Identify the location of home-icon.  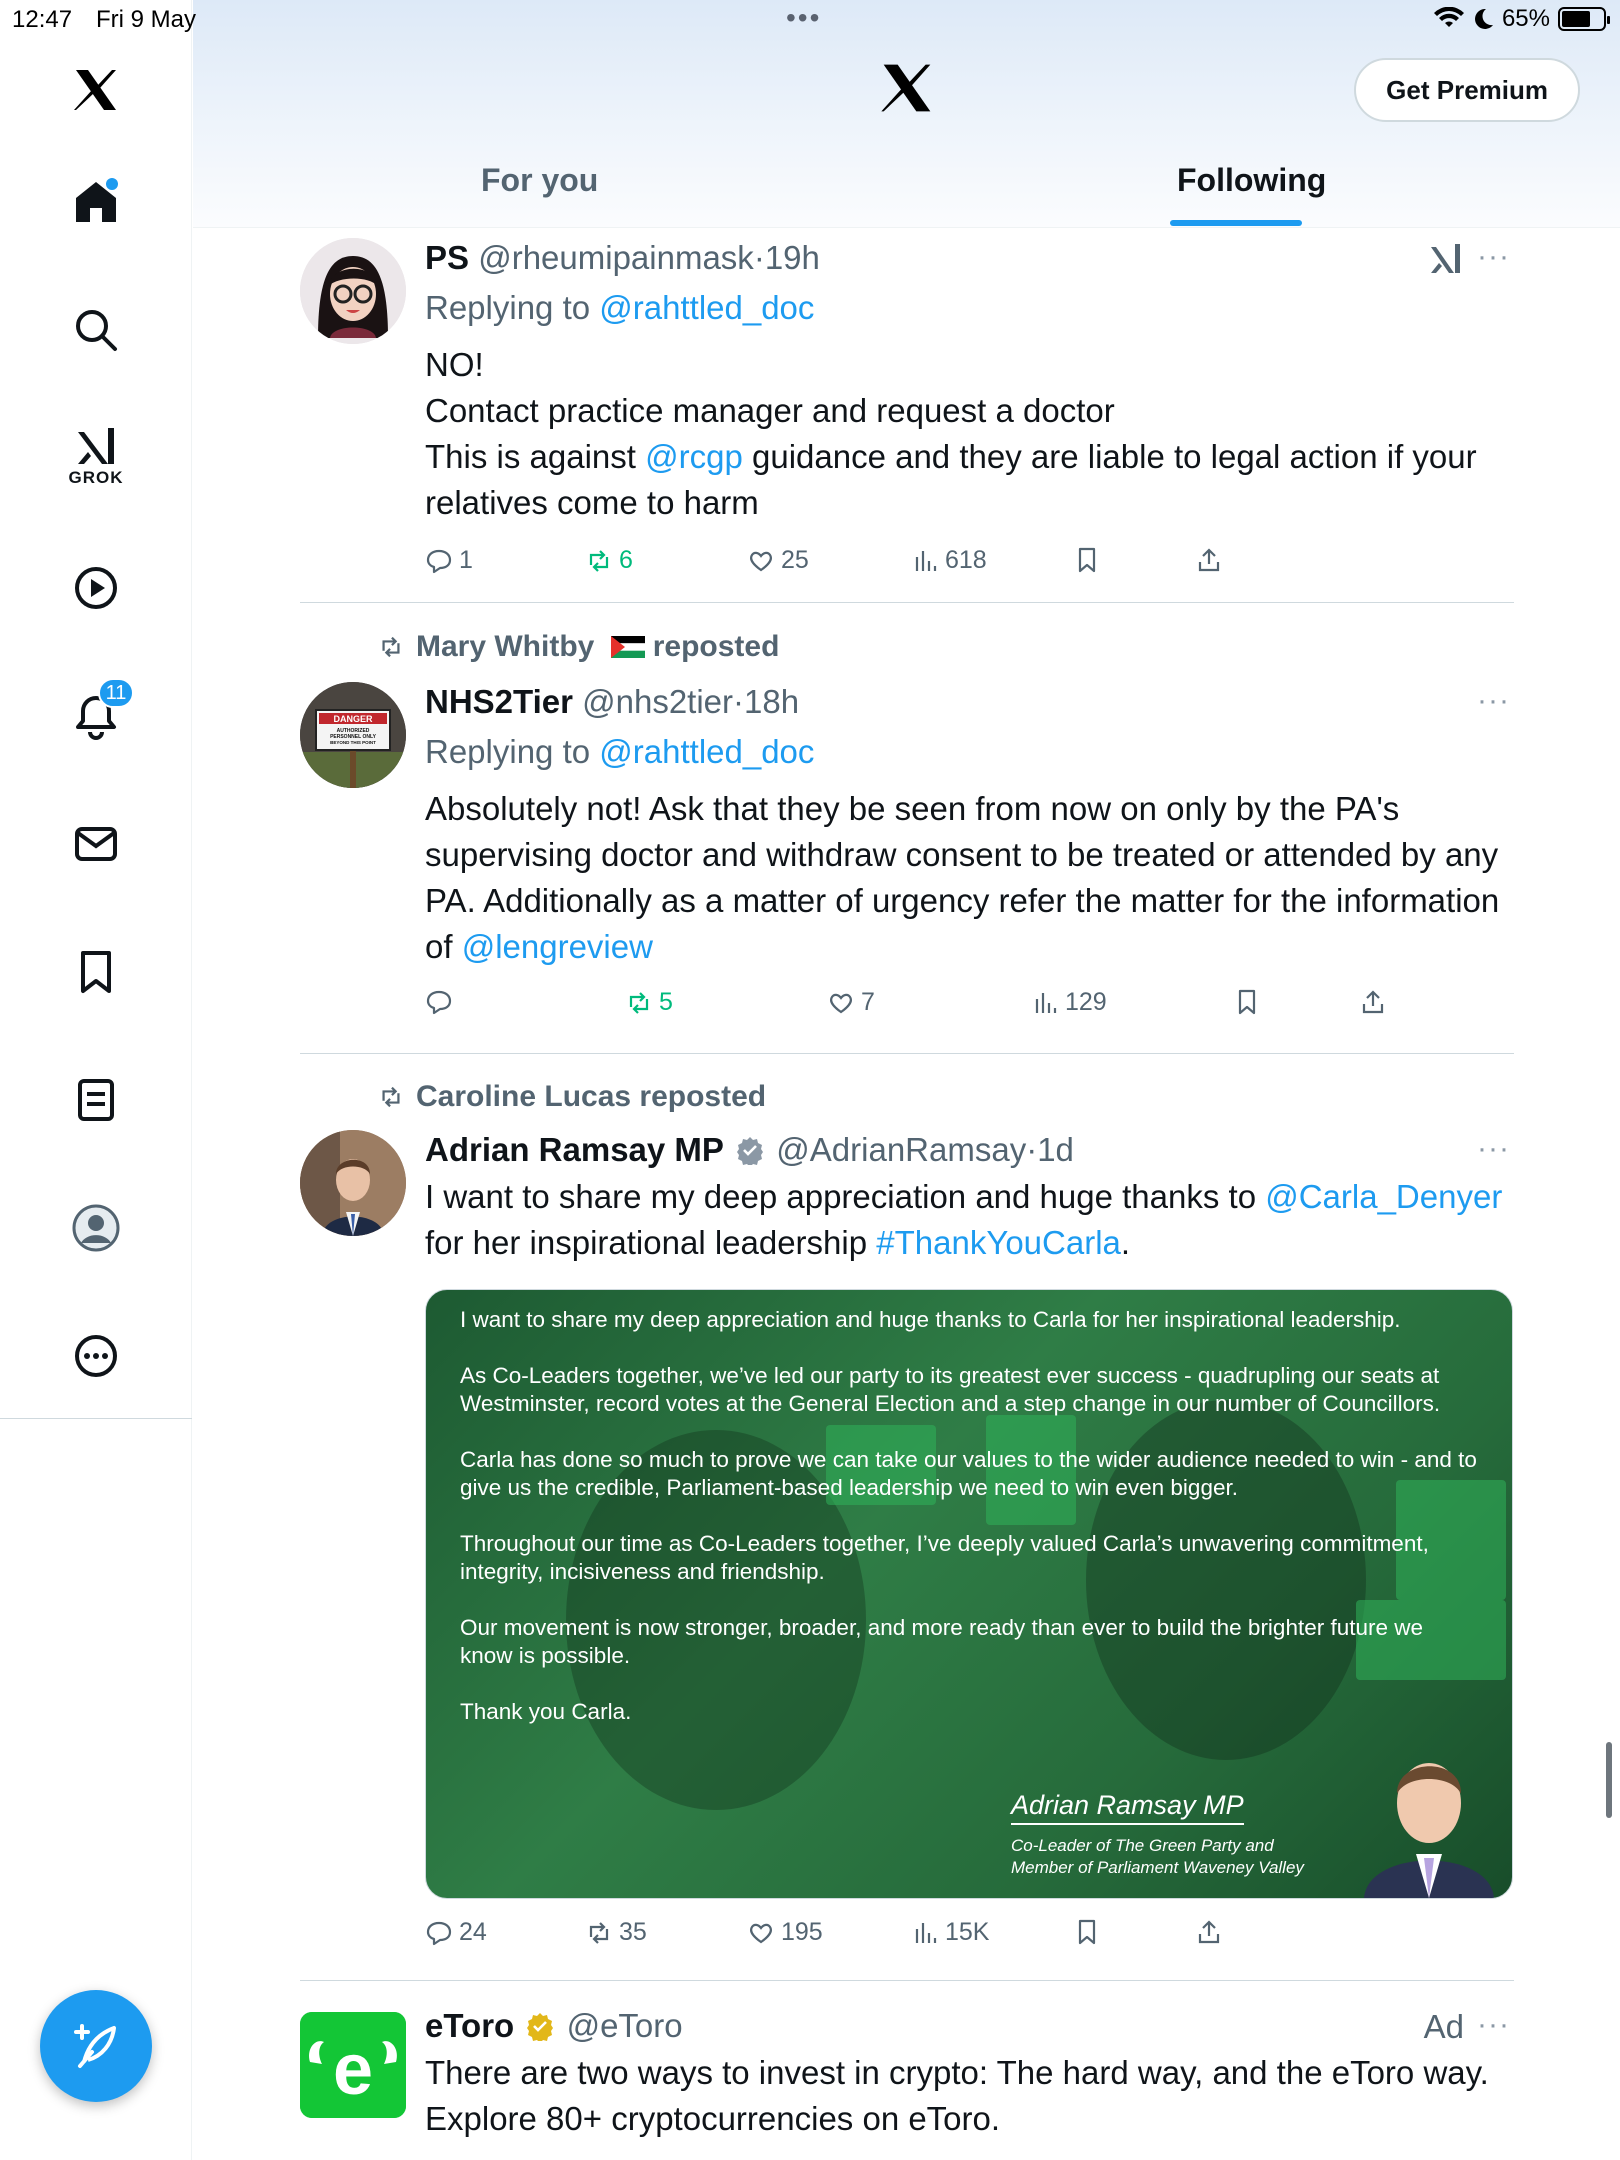
(96, 202).